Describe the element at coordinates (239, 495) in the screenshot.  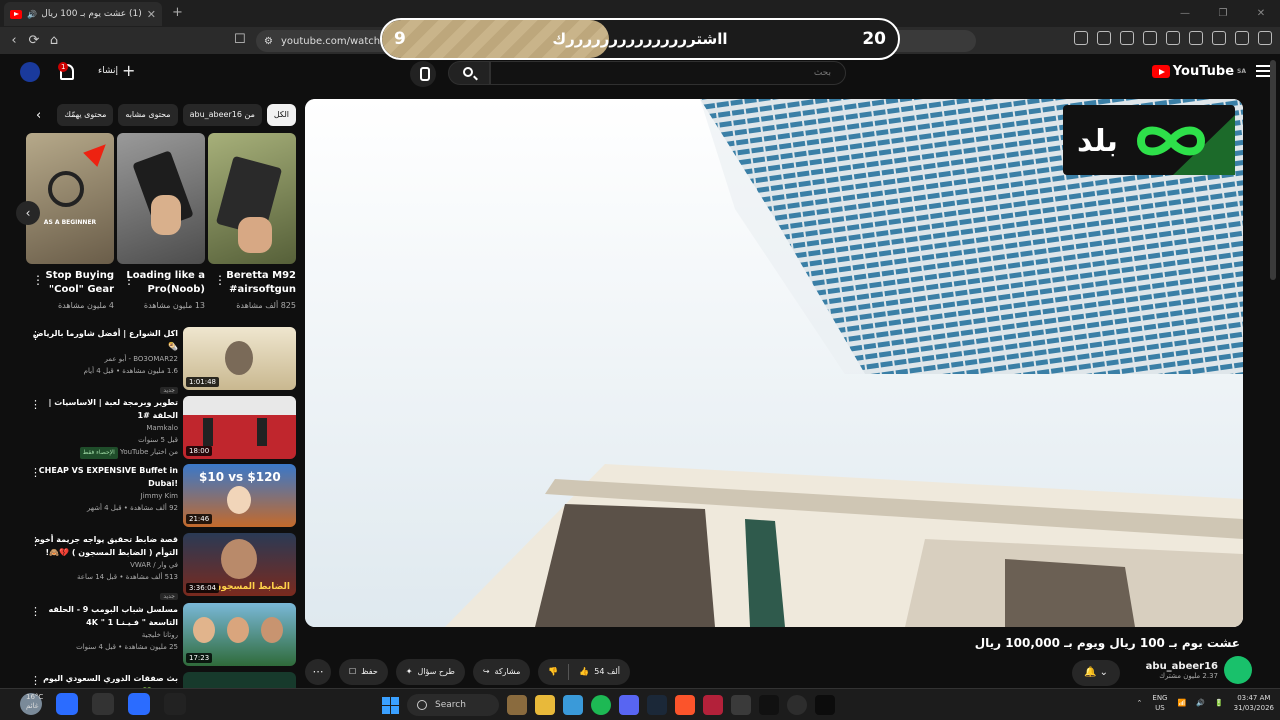
I see `video-thumbnail: $10 vs $120 21:46` at that location.